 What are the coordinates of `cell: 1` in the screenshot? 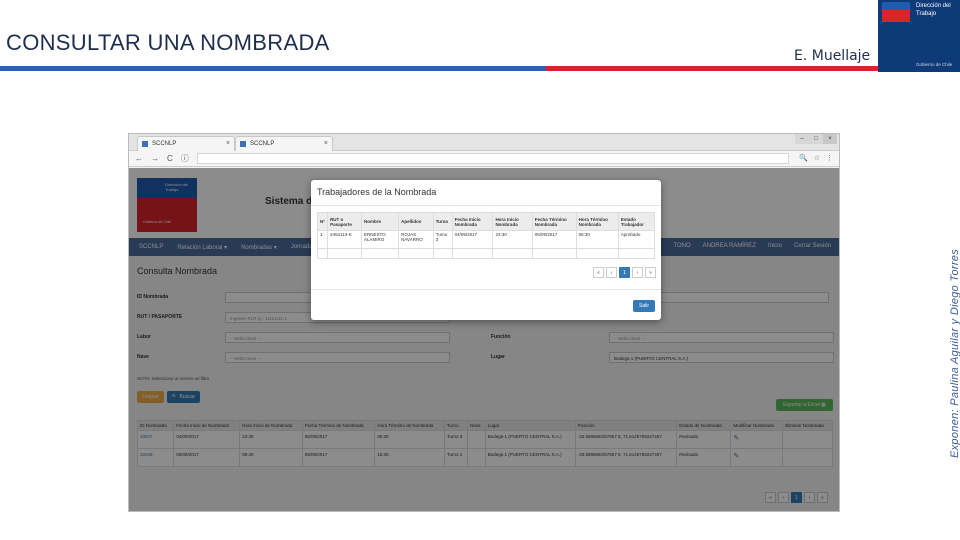 It's located at (322, 239).